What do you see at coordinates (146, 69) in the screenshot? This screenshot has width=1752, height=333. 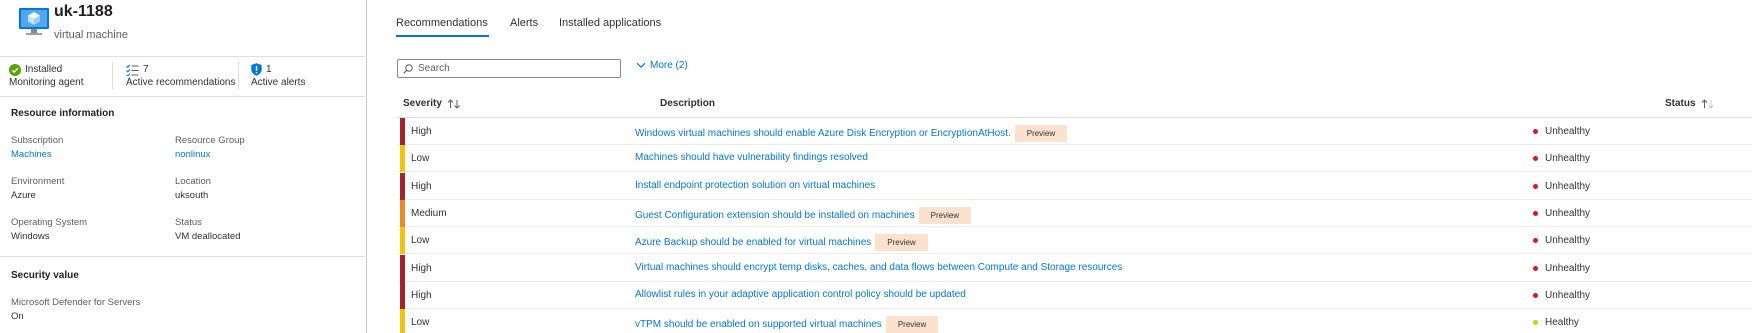 I see `active-recommendations-value: 7` at bounding box center [146, 69].